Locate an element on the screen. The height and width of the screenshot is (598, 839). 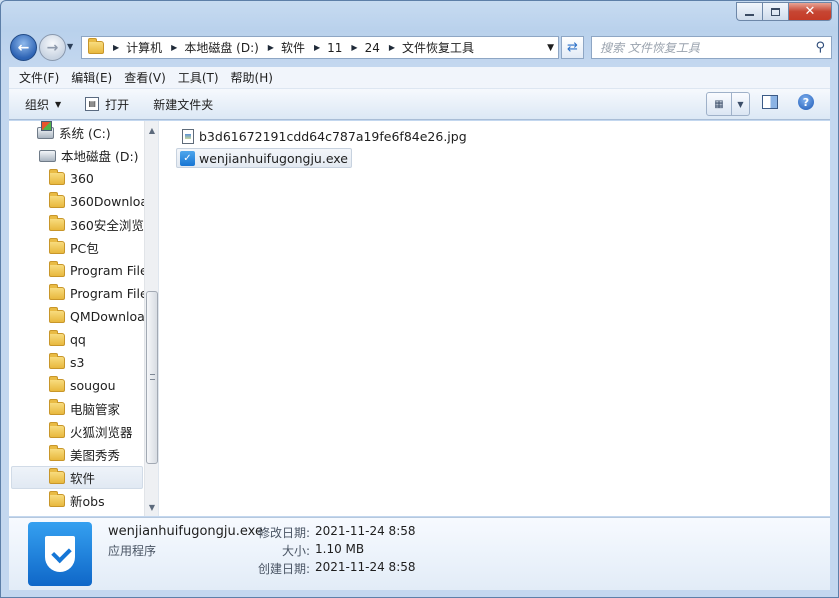
tree-folder: qq is located at coordinates (67, 339).